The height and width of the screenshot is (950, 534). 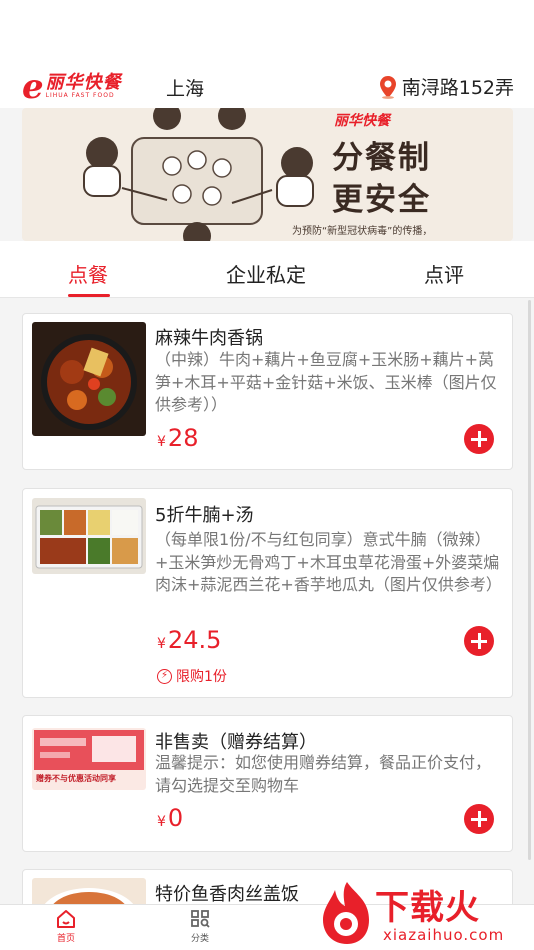 I want to click on home-icon, so click(x=66, y=919).